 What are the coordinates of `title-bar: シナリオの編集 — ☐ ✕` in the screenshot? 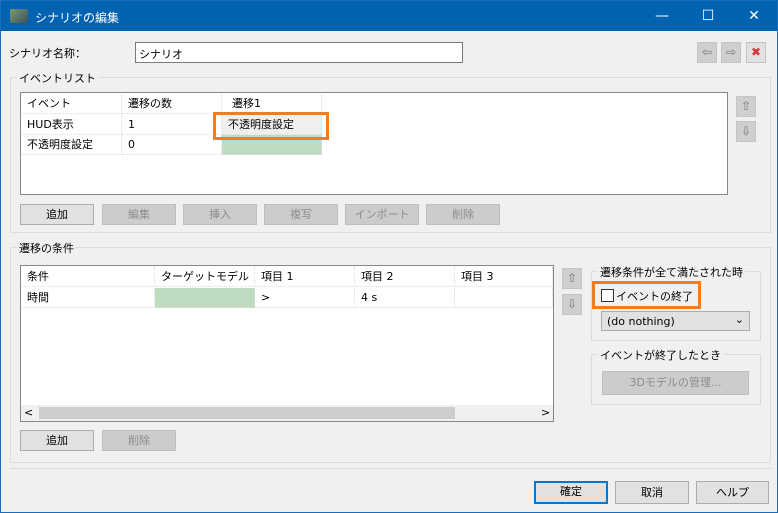 It's located at (389, 16).